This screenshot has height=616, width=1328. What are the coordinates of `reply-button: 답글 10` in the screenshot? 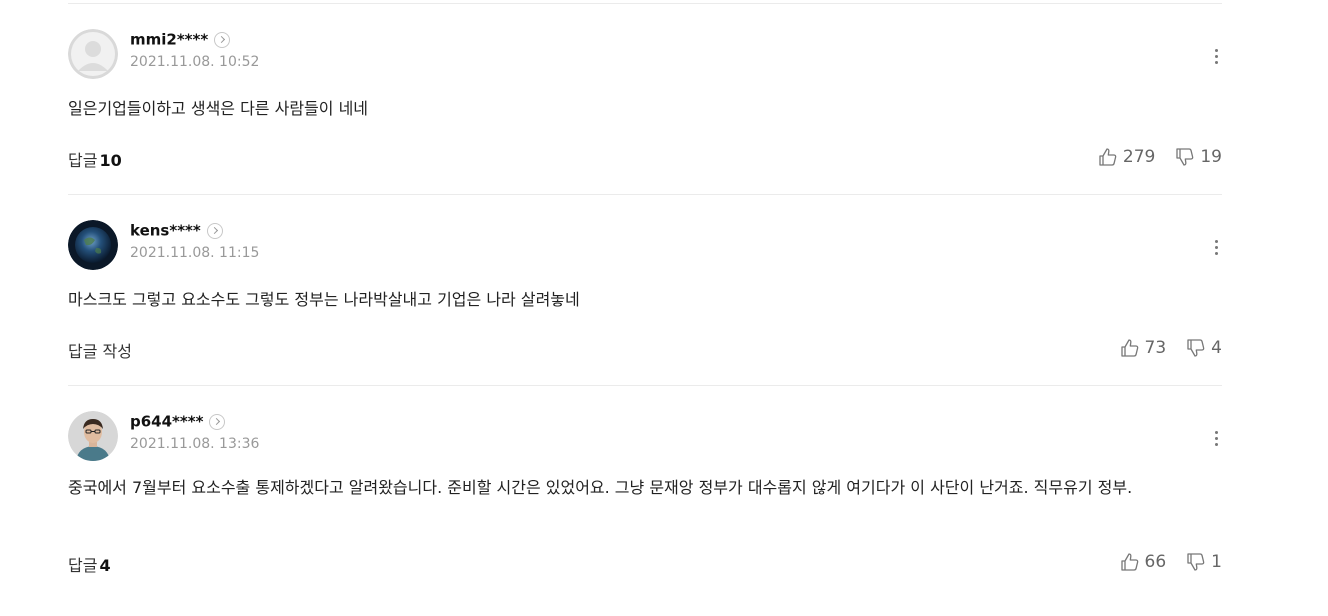 It's located at (95, 159).